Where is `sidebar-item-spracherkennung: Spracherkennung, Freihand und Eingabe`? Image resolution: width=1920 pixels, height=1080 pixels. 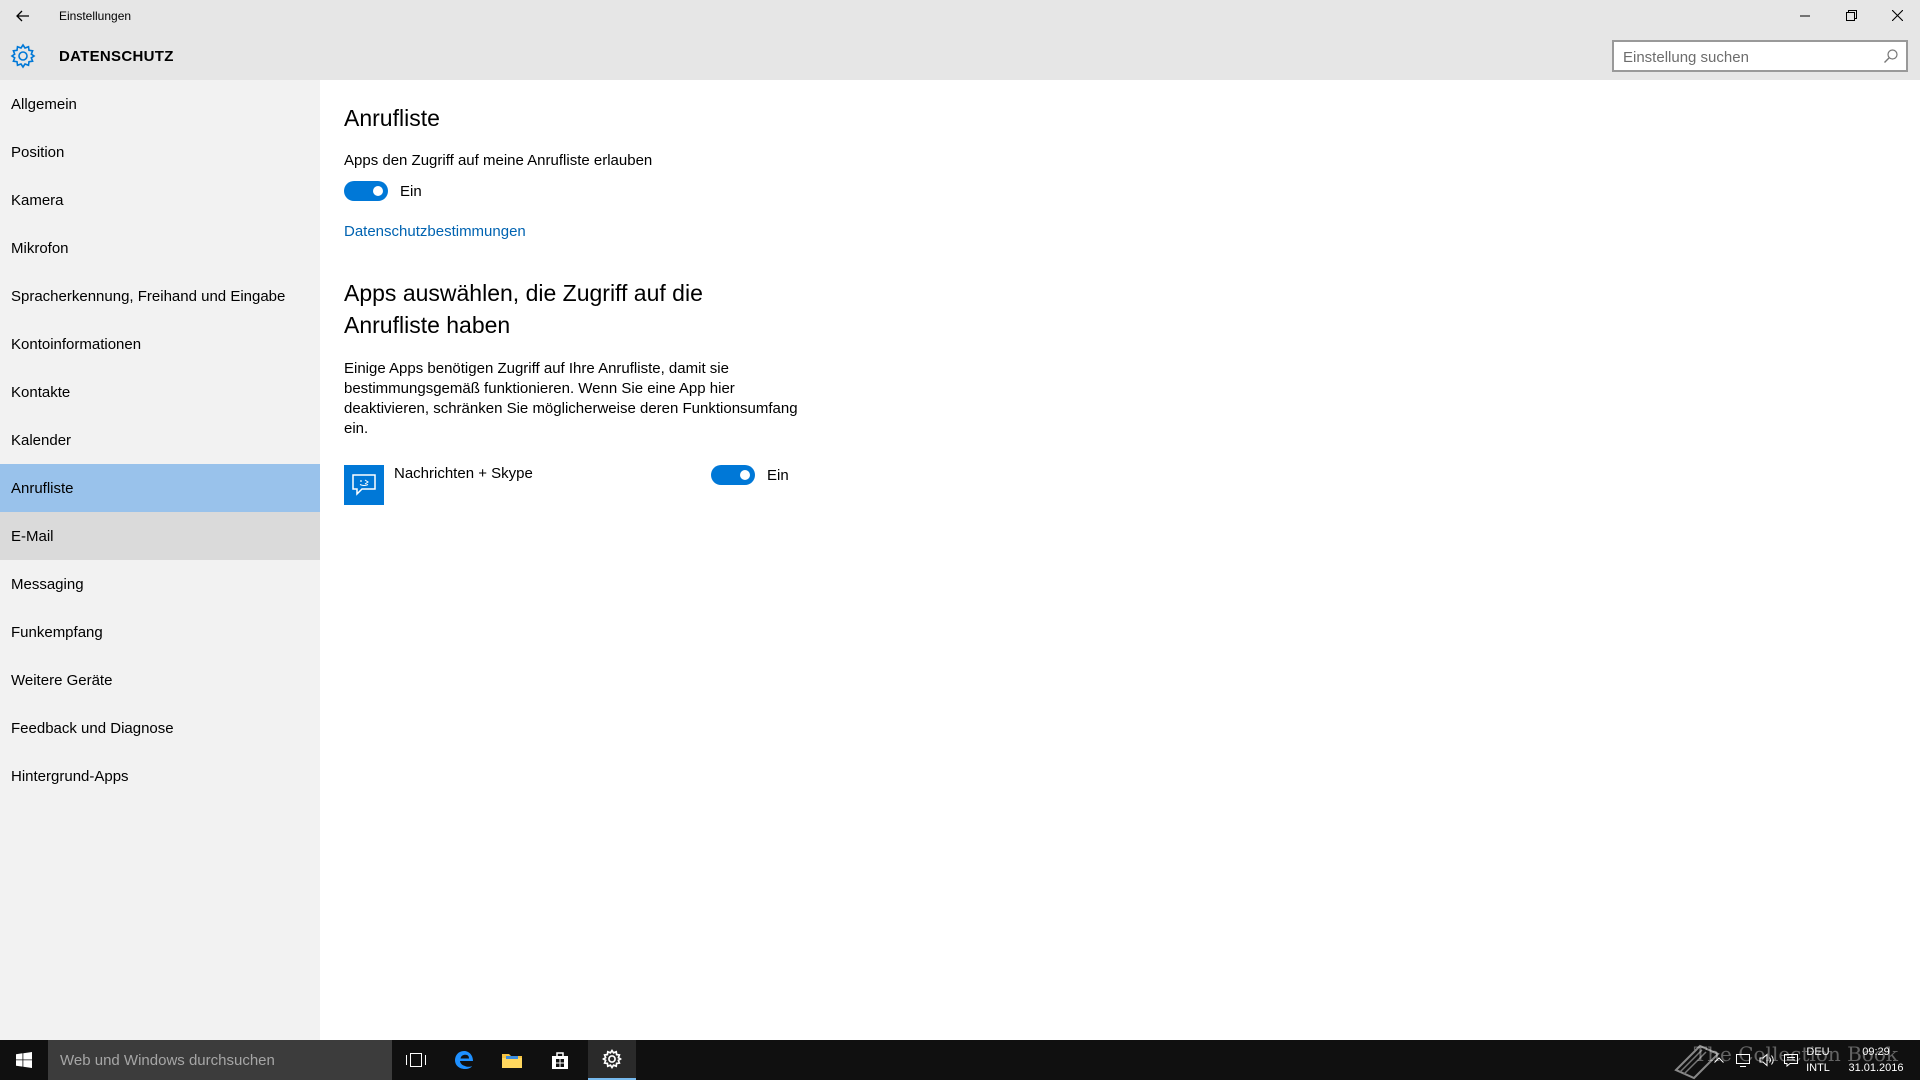
sidebar-item-spracherkennung: Spracherkennung, Freihand und Eingabe is located at coordinates (160, 296).